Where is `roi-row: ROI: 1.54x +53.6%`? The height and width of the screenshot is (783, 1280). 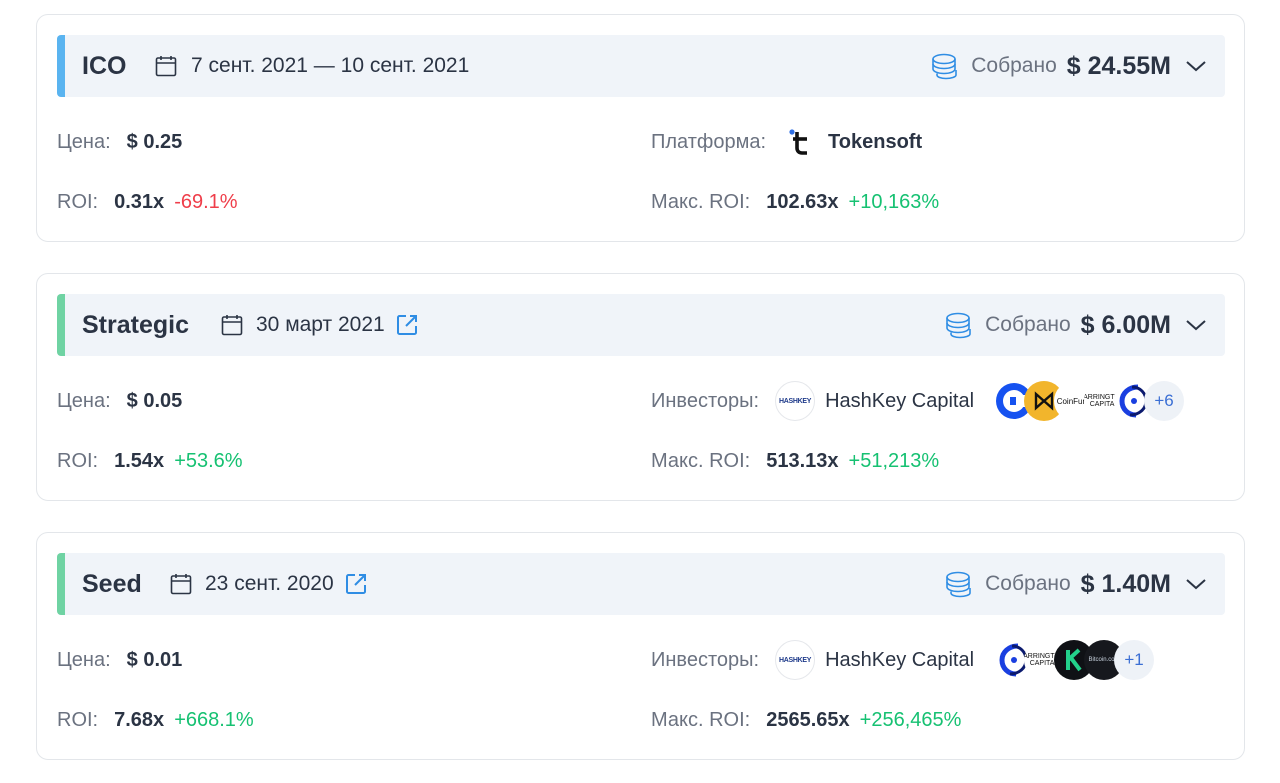 roi-row: ROI: 1.54x +53.6% is located at coordinates (150, 461).